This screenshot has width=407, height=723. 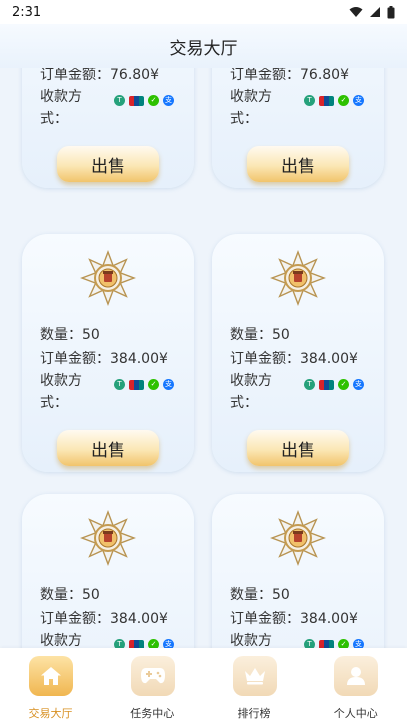 What do you see at coordinates (356, 12) in the screenshot?
I see `wifi-icon` at bounding box center [356, 12].